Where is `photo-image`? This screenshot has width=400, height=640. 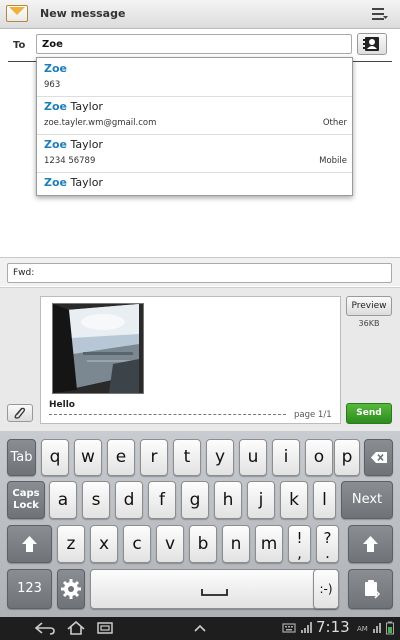
photo-image is located at coordinates (98, 348).